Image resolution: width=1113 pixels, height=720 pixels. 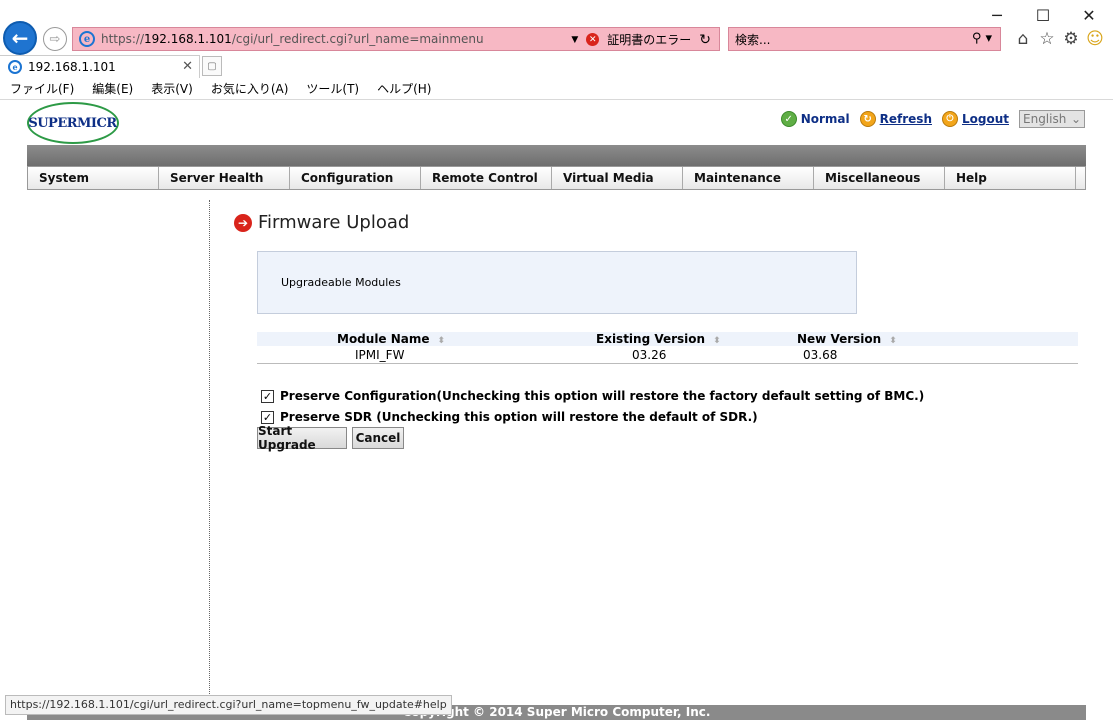 I want to click on logout-icon: ⏻, so click(x=949, y=119).